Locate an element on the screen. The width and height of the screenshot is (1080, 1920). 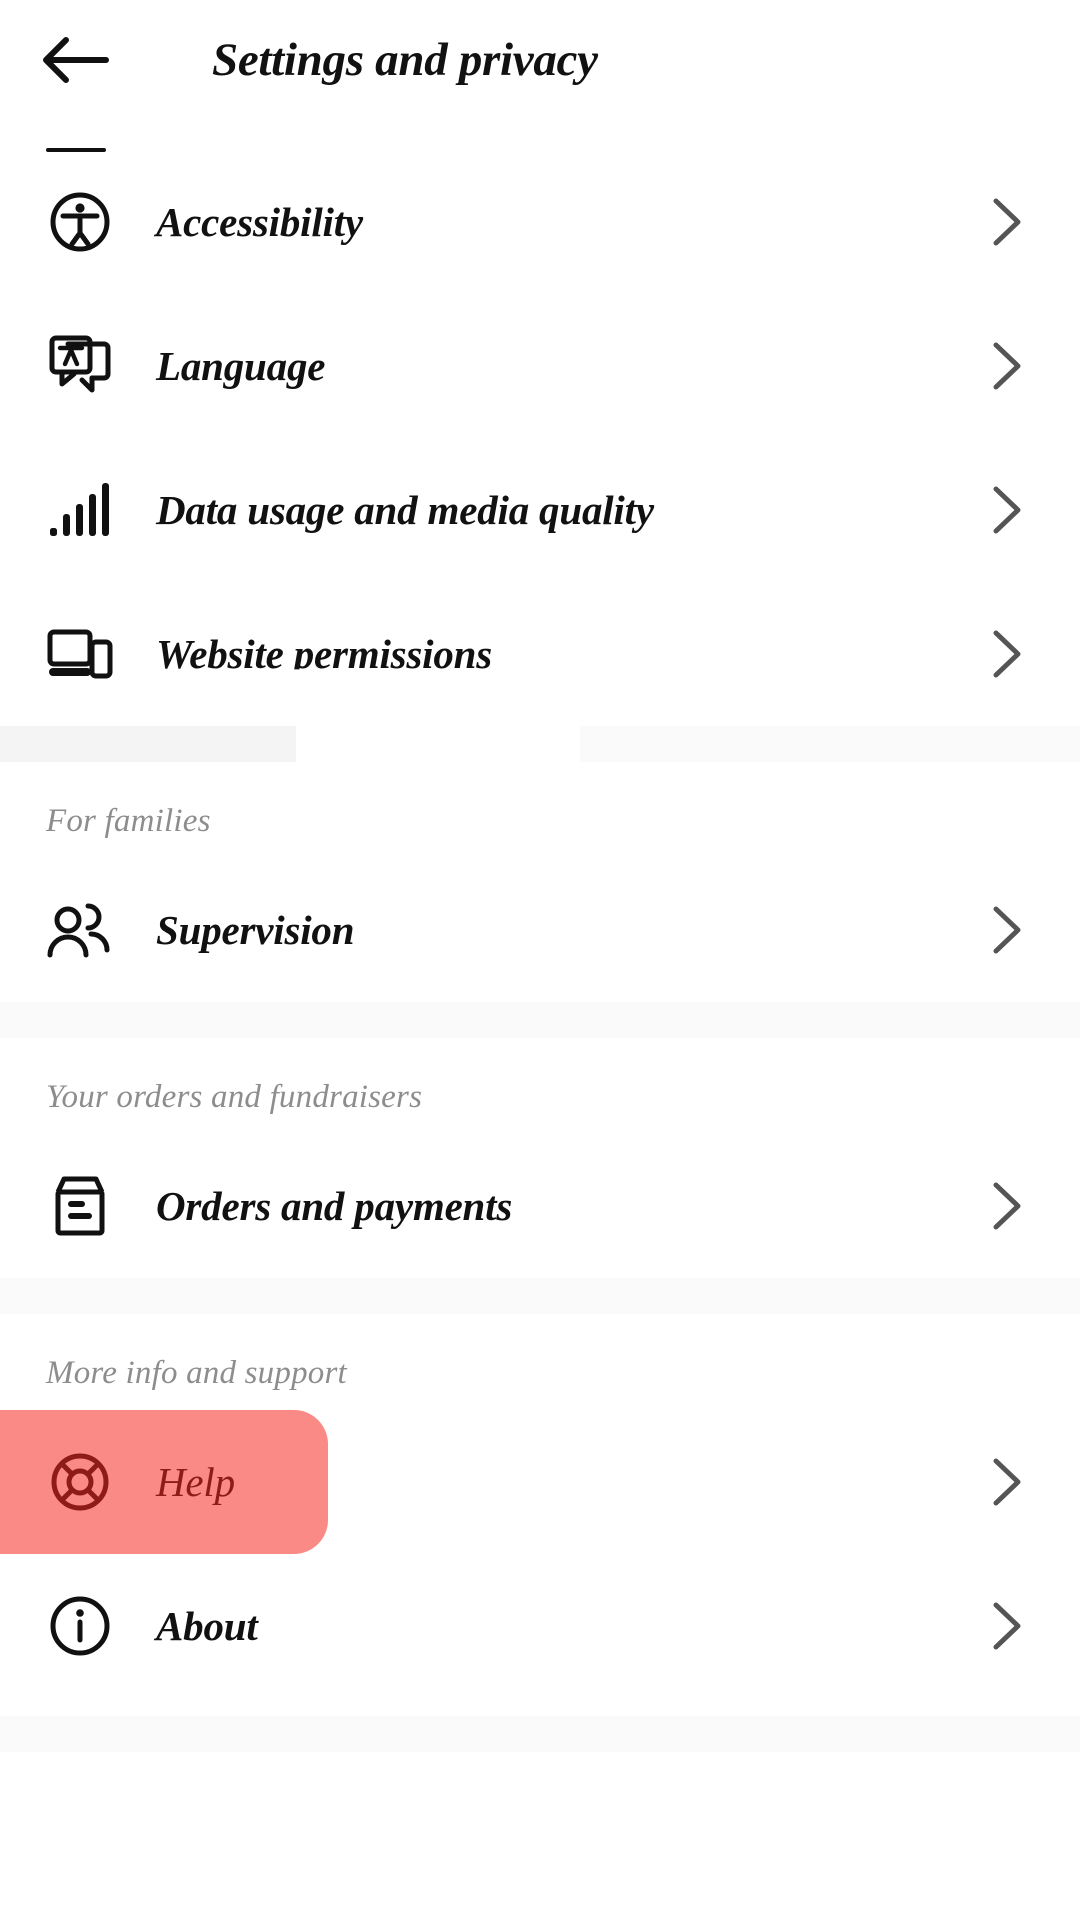
sidebar-item-accessibility: Accessibility is located at coordinates (540, 222).